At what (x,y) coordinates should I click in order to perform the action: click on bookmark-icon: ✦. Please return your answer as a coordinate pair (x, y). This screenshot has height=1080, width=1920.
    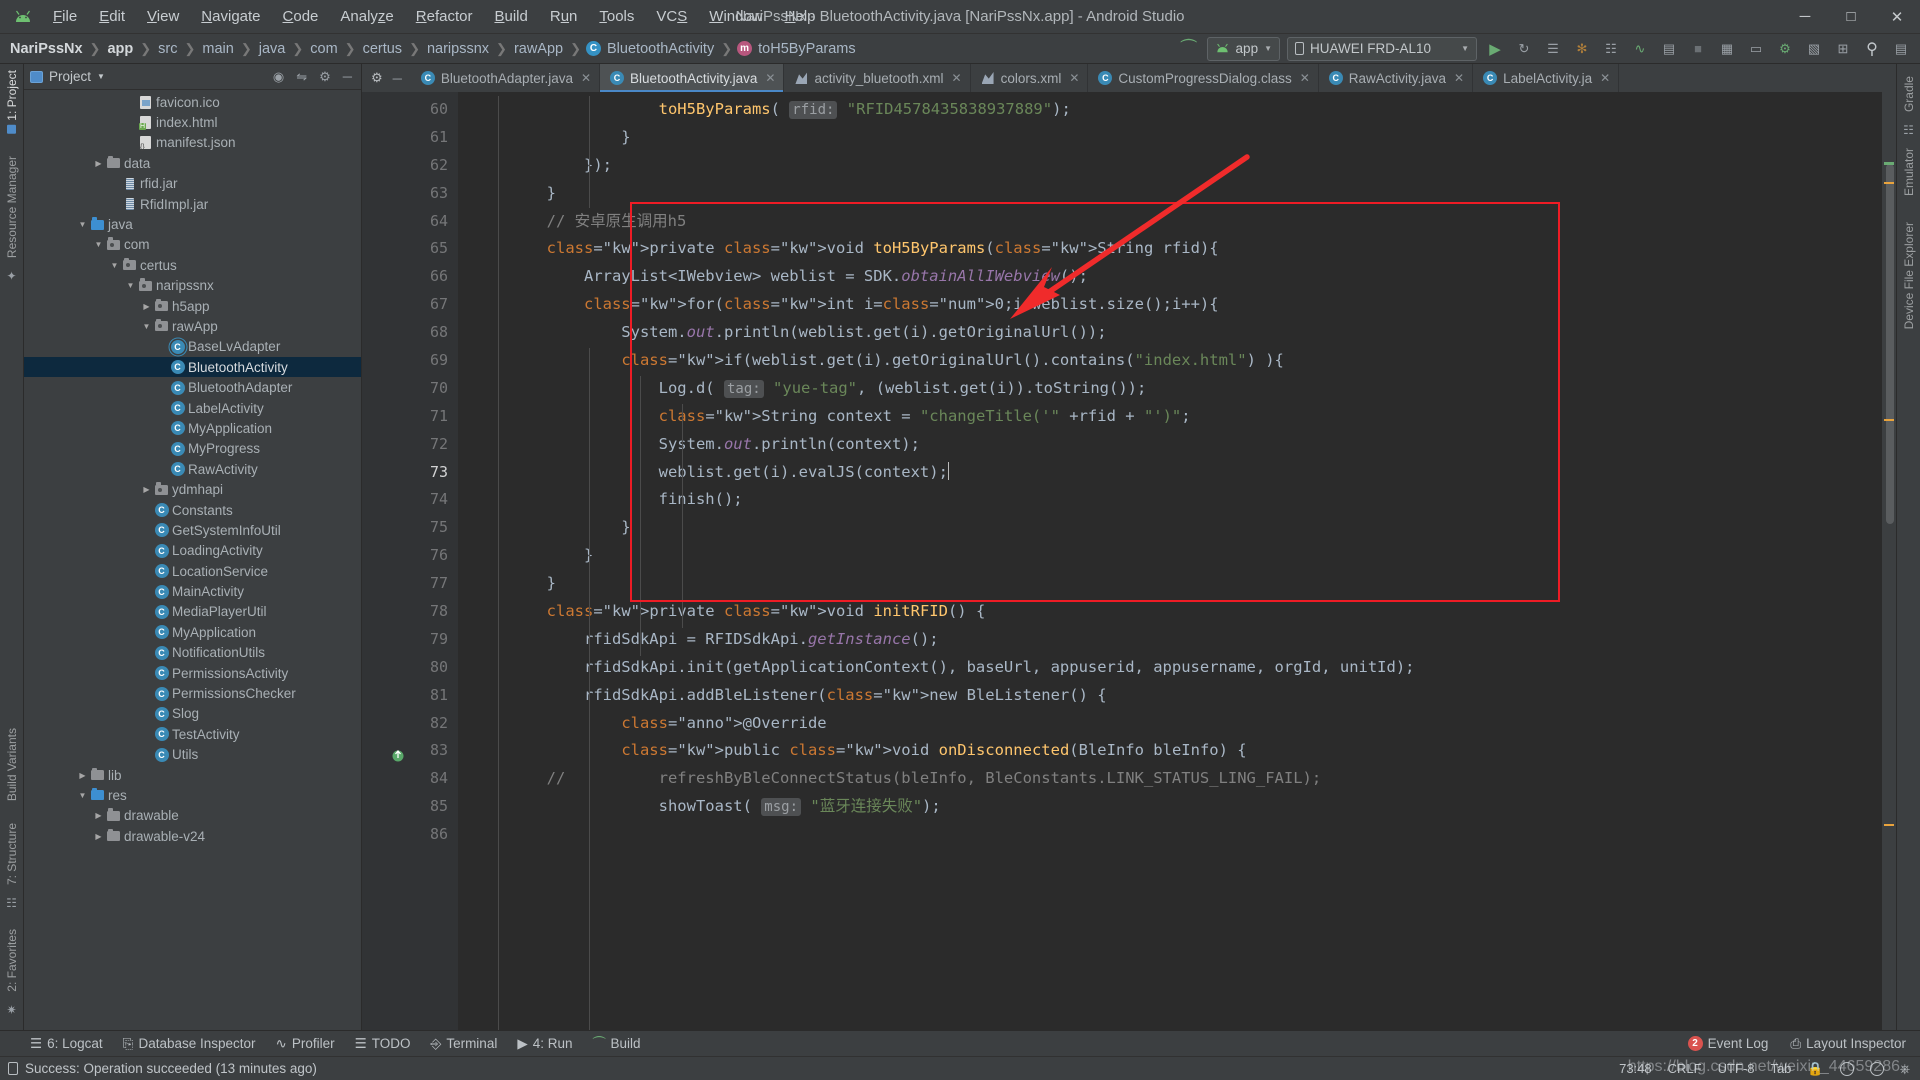
    Looking at the image, I should click on (11, 276).